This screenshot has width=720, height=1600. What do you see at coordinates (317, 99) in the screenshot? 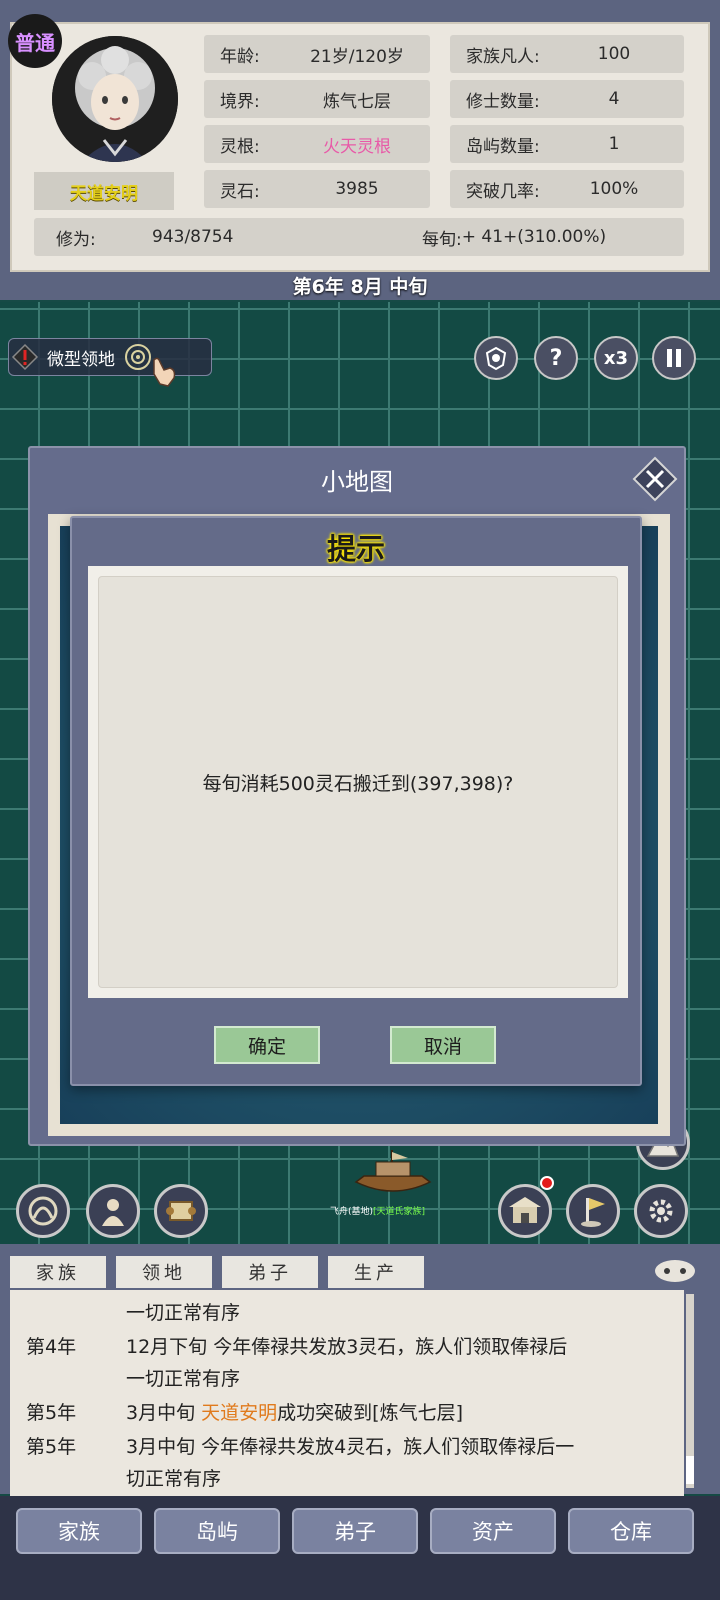
I see `stat-realm: 境界: 炼气七层` at bounding box center [317, 99].